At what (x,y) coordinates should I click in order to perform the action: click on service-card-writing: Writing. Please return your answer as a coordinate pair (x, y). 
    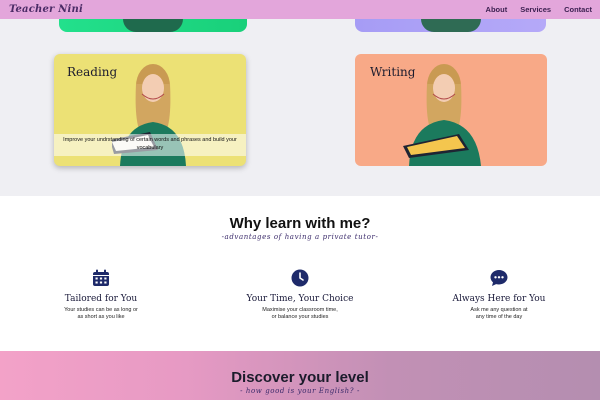
    Looking at the image, I should click on (451, 110).